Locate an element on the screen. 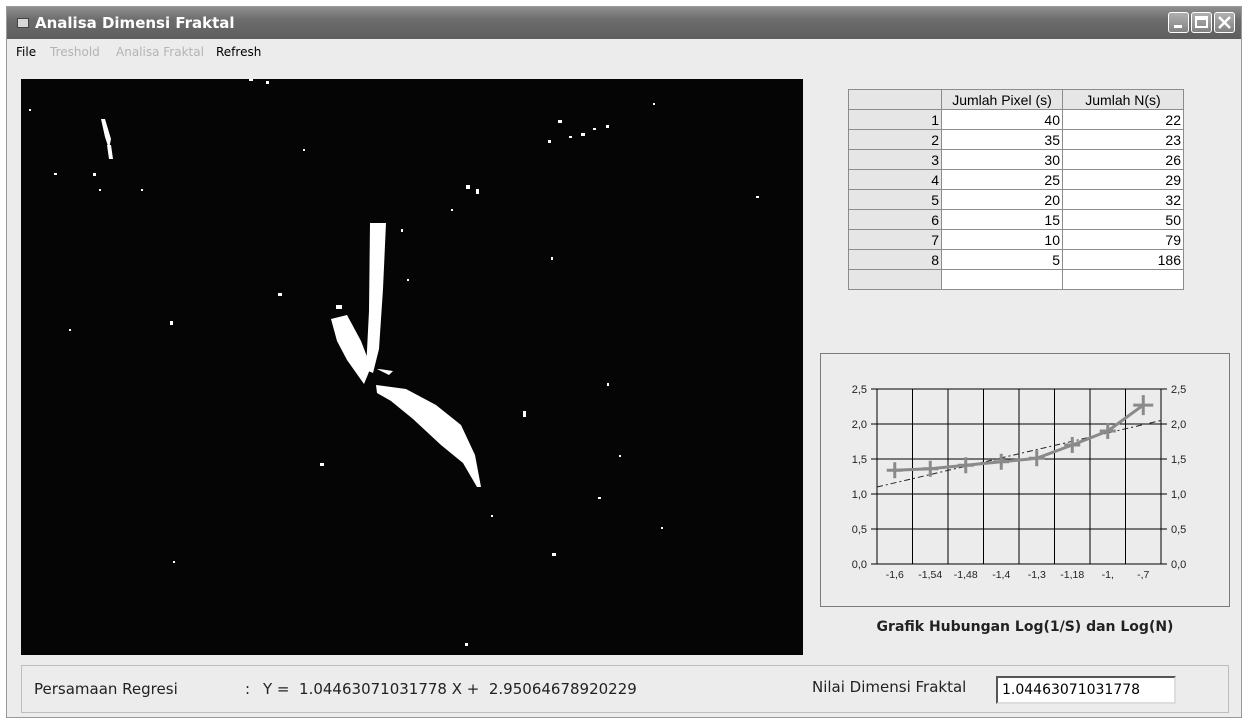 The image size is (1248, 720). grid-header-pixel: Jumlah Pixel (s) is located at coordinates (1002, 99).